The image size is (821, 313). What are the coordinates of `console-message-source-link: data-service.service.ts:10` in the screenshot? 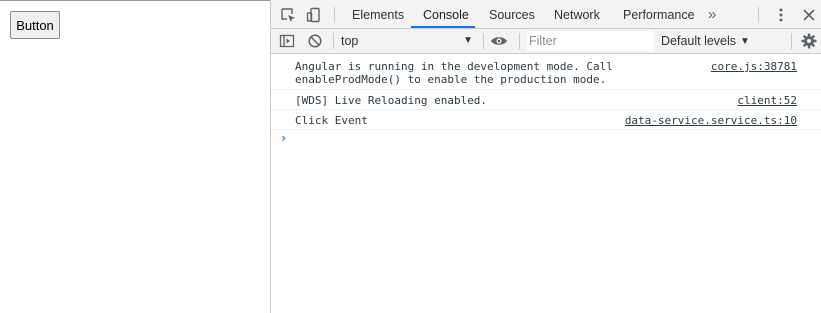 It's located at (711, 120).